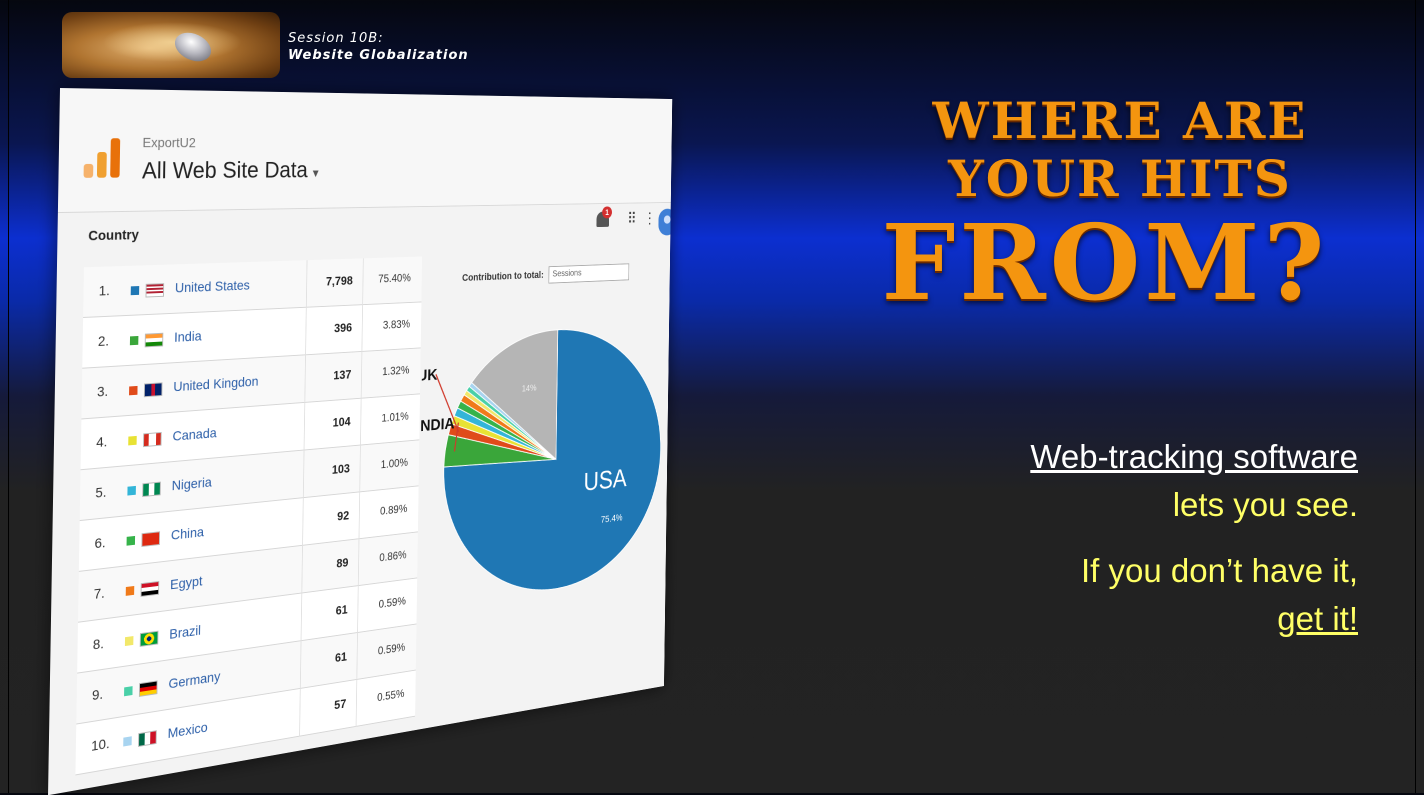 Image resolution: width=1424 pixels, height=795 pixels. I want to click on eg-flag-icon, so click(150, 588).